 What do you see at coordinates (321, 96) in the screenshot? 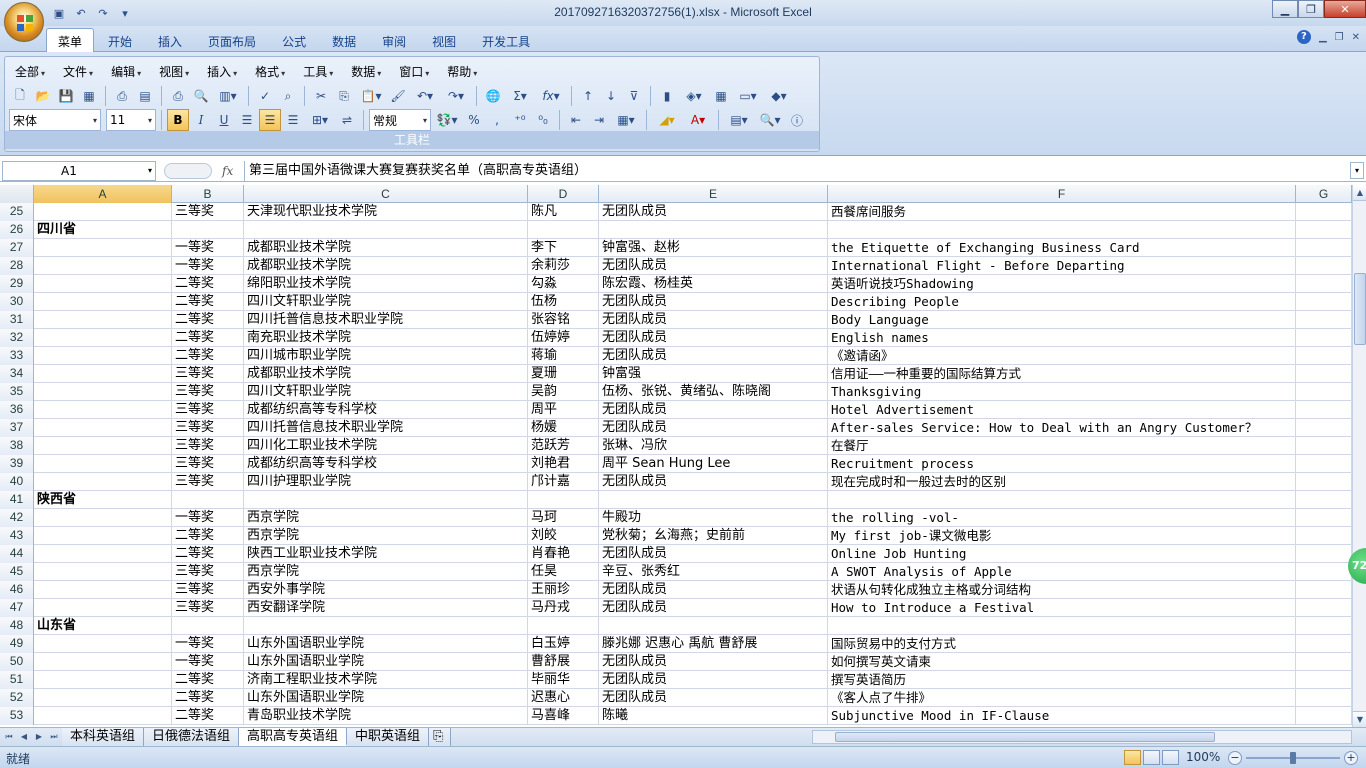
I see `cut-icon: ✂` at bounding box center [321, 96].